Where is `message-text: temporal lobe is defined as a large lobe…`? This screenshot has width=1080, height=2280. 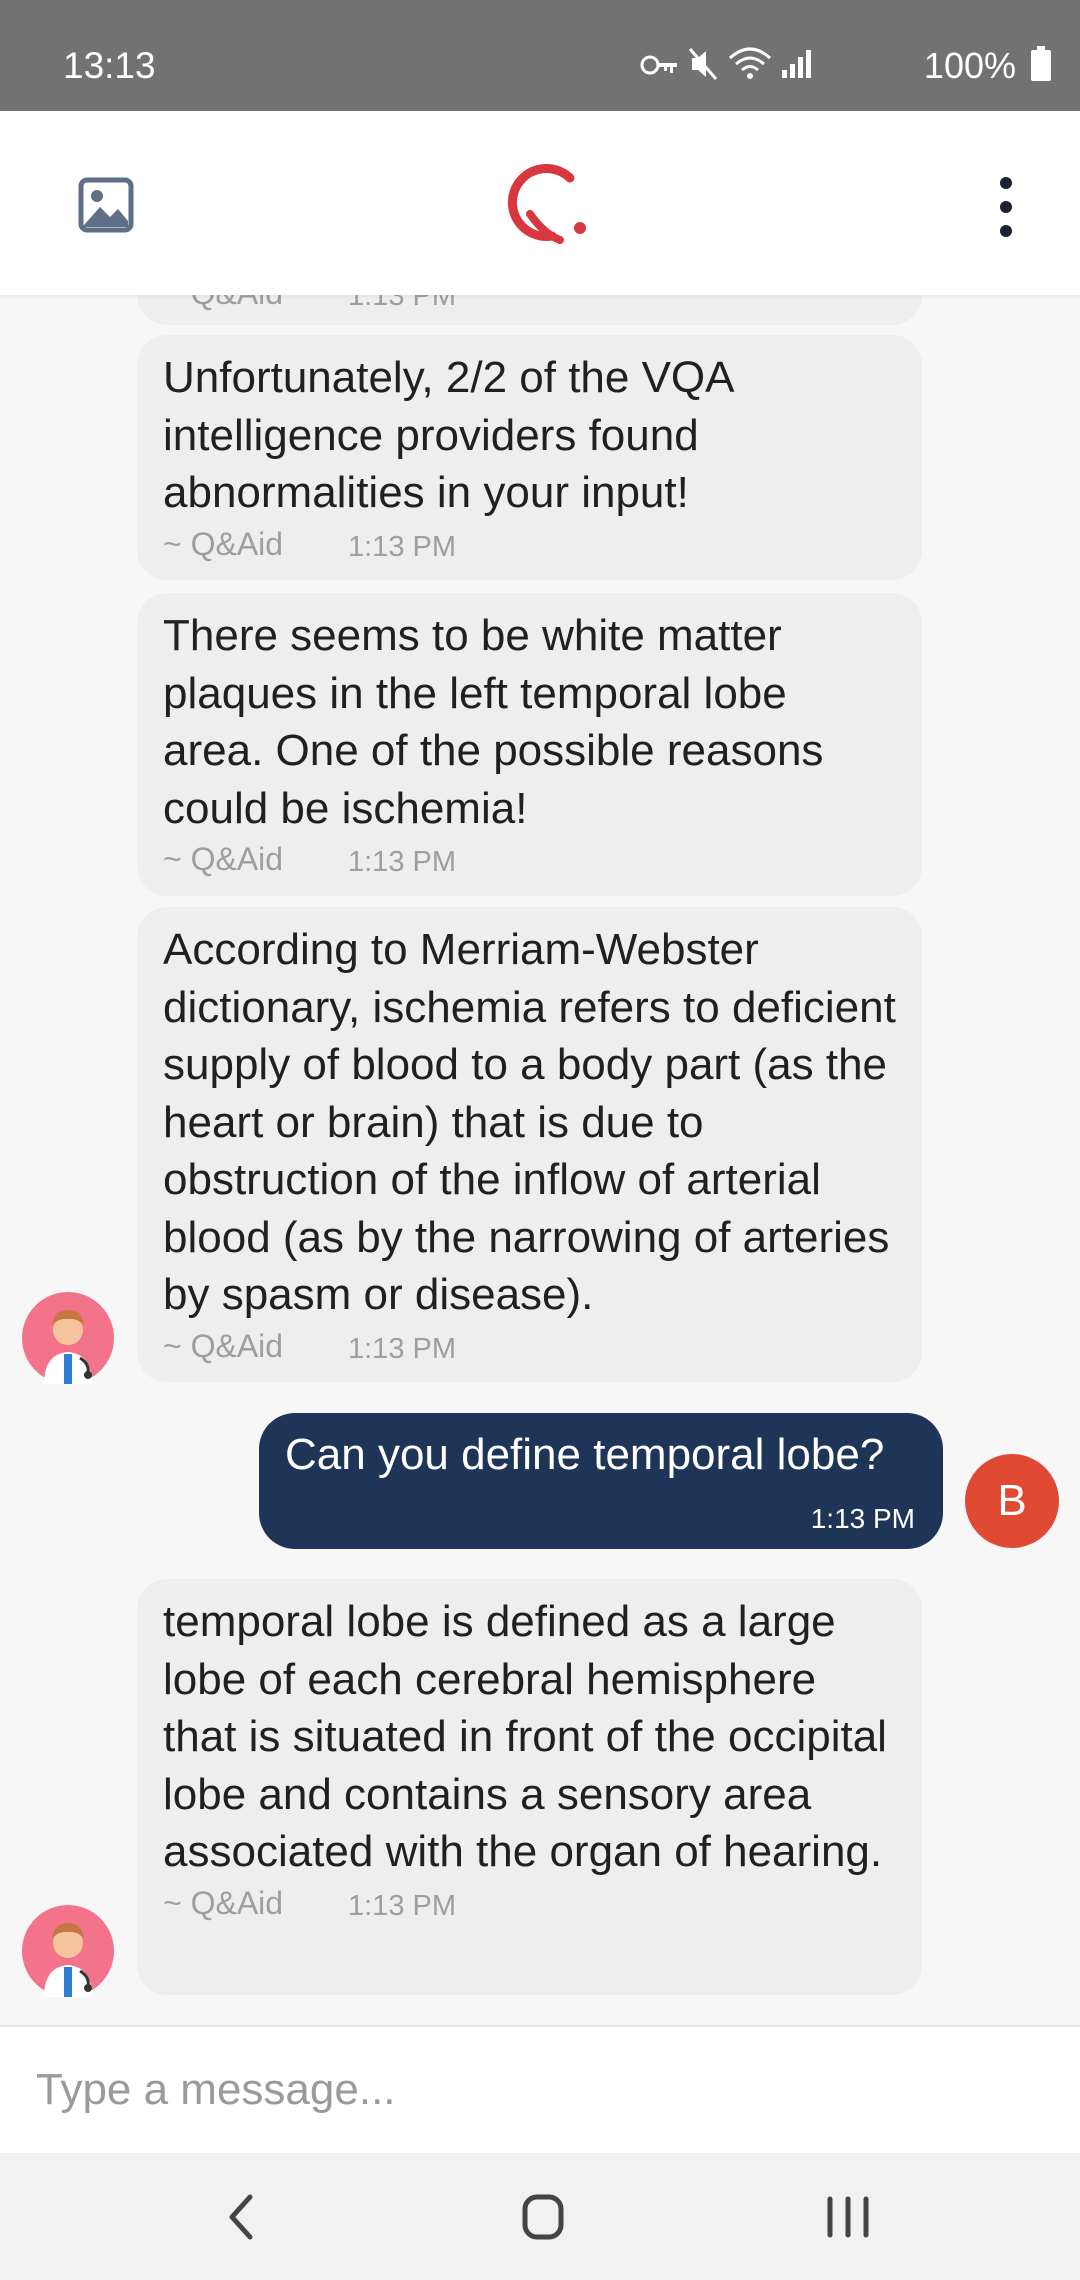
message-text: temporal lobe is defined as a large lobe… is located at coordinates (525, 1736).